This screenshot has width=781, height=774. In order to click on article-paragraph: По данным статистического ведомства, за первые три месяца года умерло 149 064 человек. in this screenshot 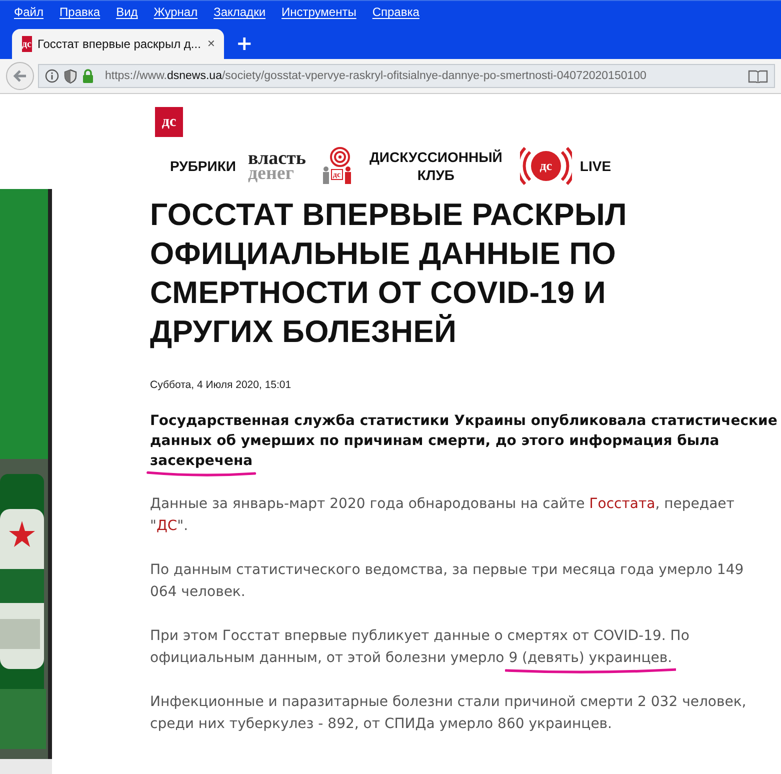, I will do `click(447, 581)`.